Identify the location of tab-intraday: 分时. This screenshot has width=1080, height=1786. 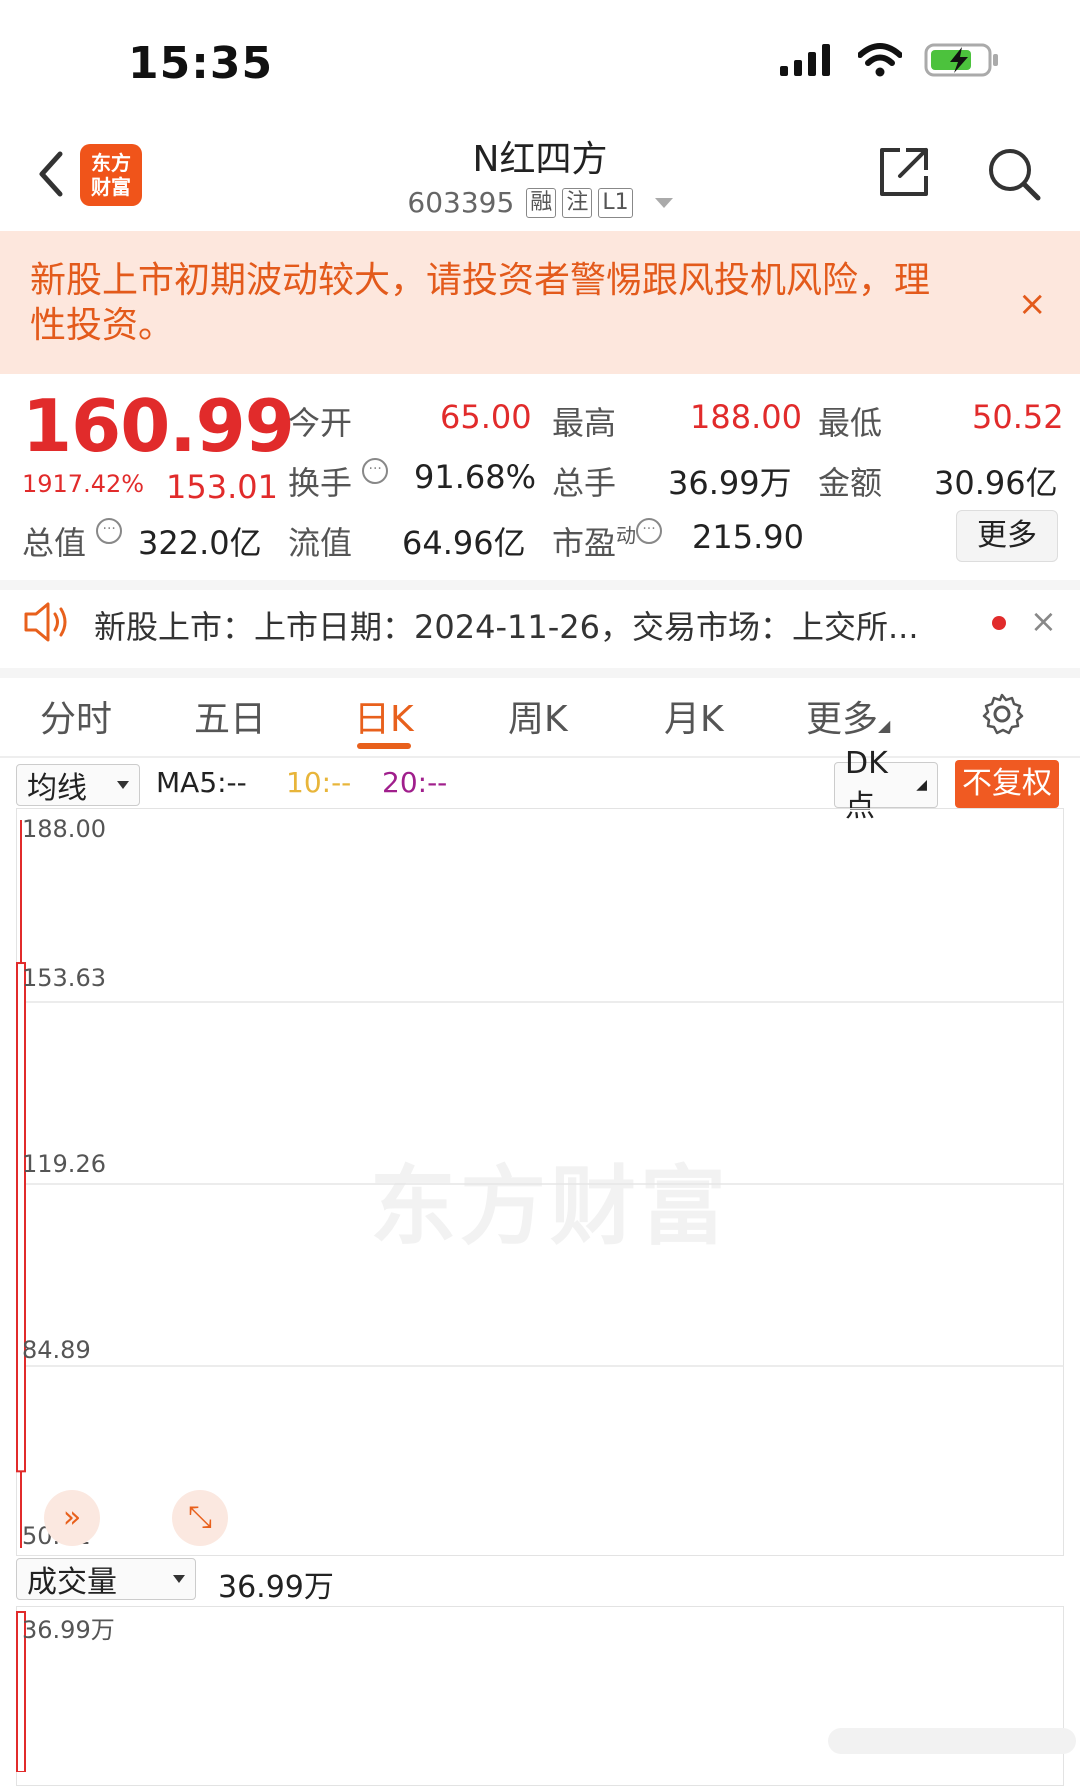
(76, 716).